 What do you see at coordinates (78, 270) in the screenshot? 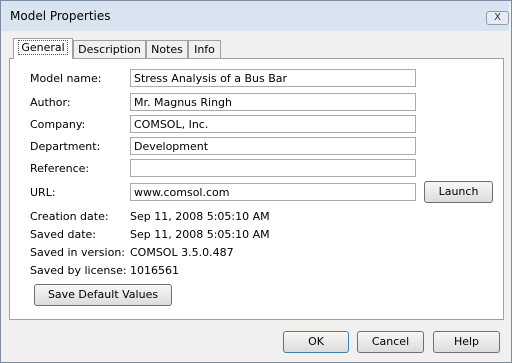
I see `saved-license-label: Saved by license:` at bounding box center [78, 270].